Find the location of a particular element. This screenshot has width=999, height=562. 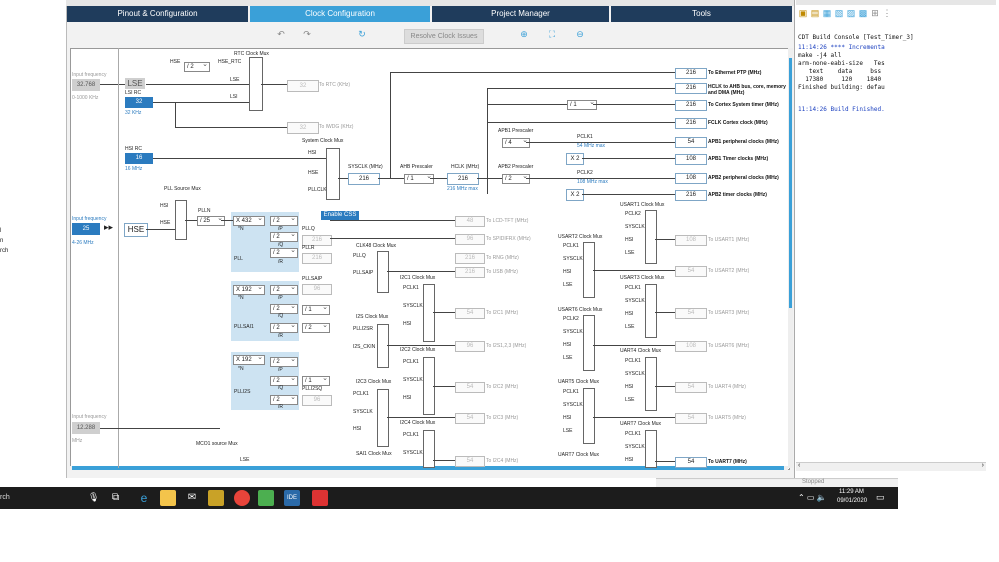

i2c3-mux is located at coordinates (383, 418).